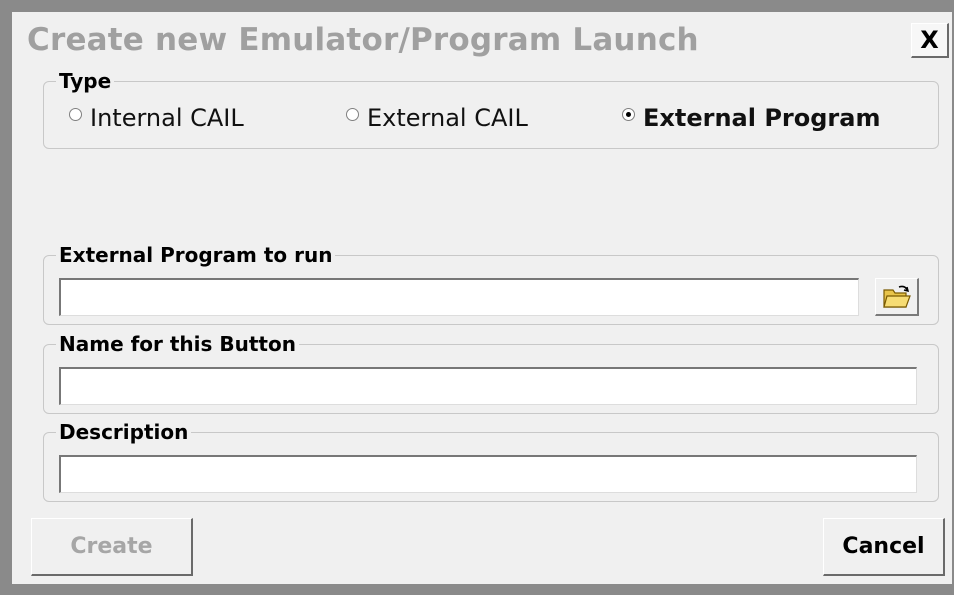 The width and height of the screenshot is (954, 595). I want to click on close-button: X, so click(930, 40).